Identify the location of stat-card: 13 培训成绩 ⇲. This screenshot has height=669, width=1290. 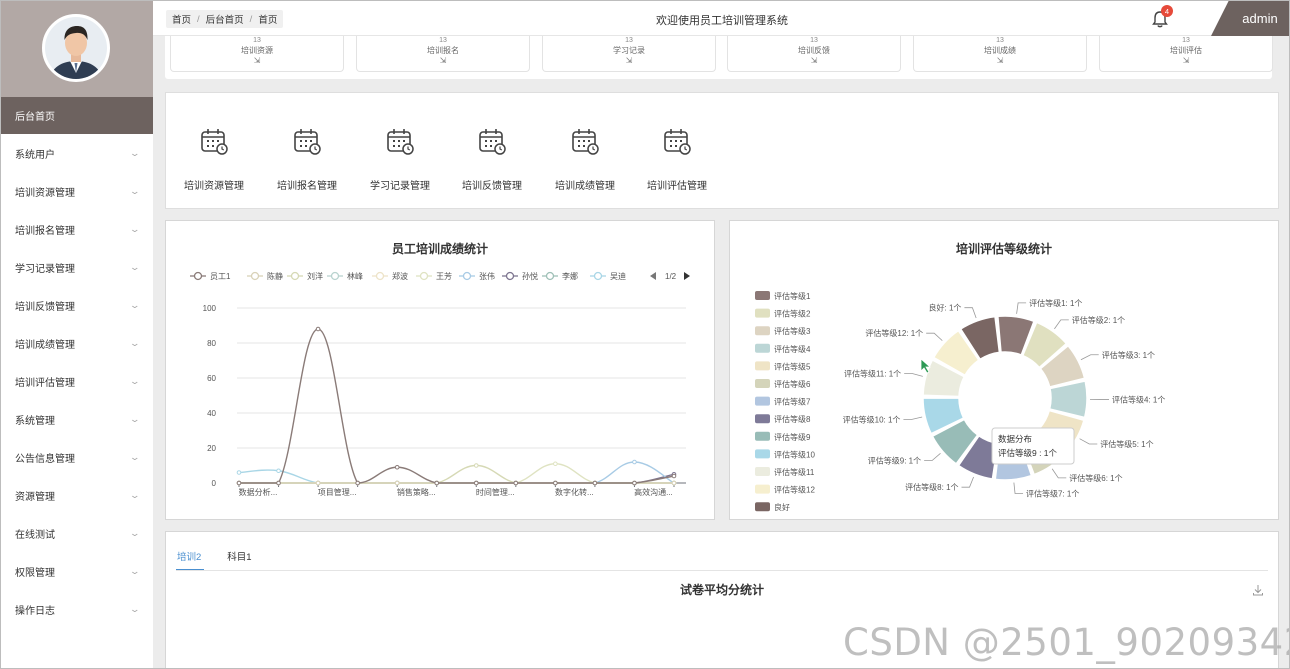
(1000, 54).